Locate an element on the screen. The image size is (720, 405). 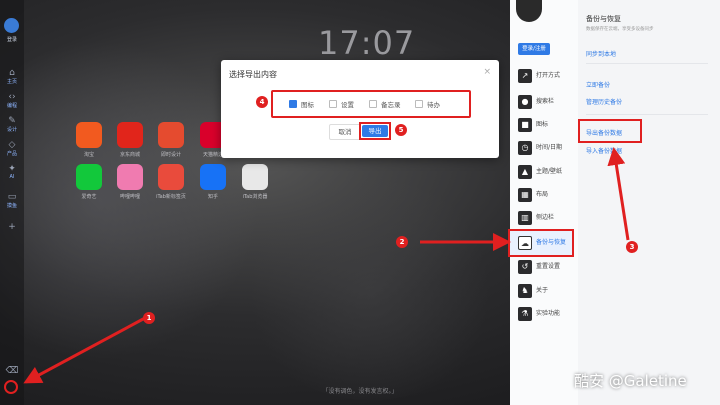
step-marker-1: 1 is located at coordinates (149, 318).